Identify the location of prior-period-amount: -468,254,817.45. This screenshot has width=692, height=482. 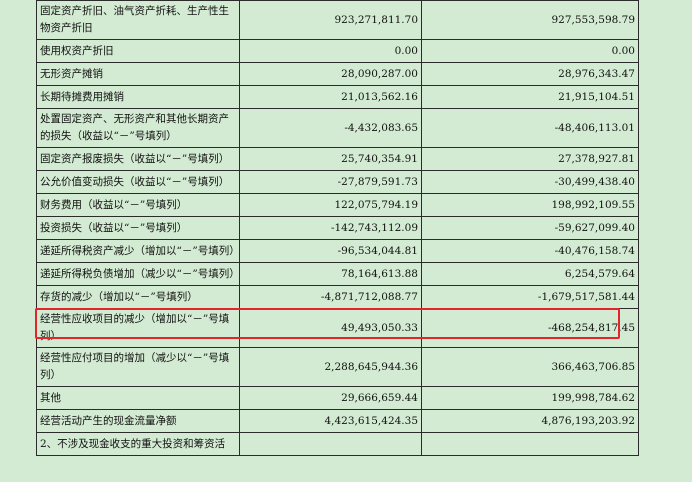
(530, 328).